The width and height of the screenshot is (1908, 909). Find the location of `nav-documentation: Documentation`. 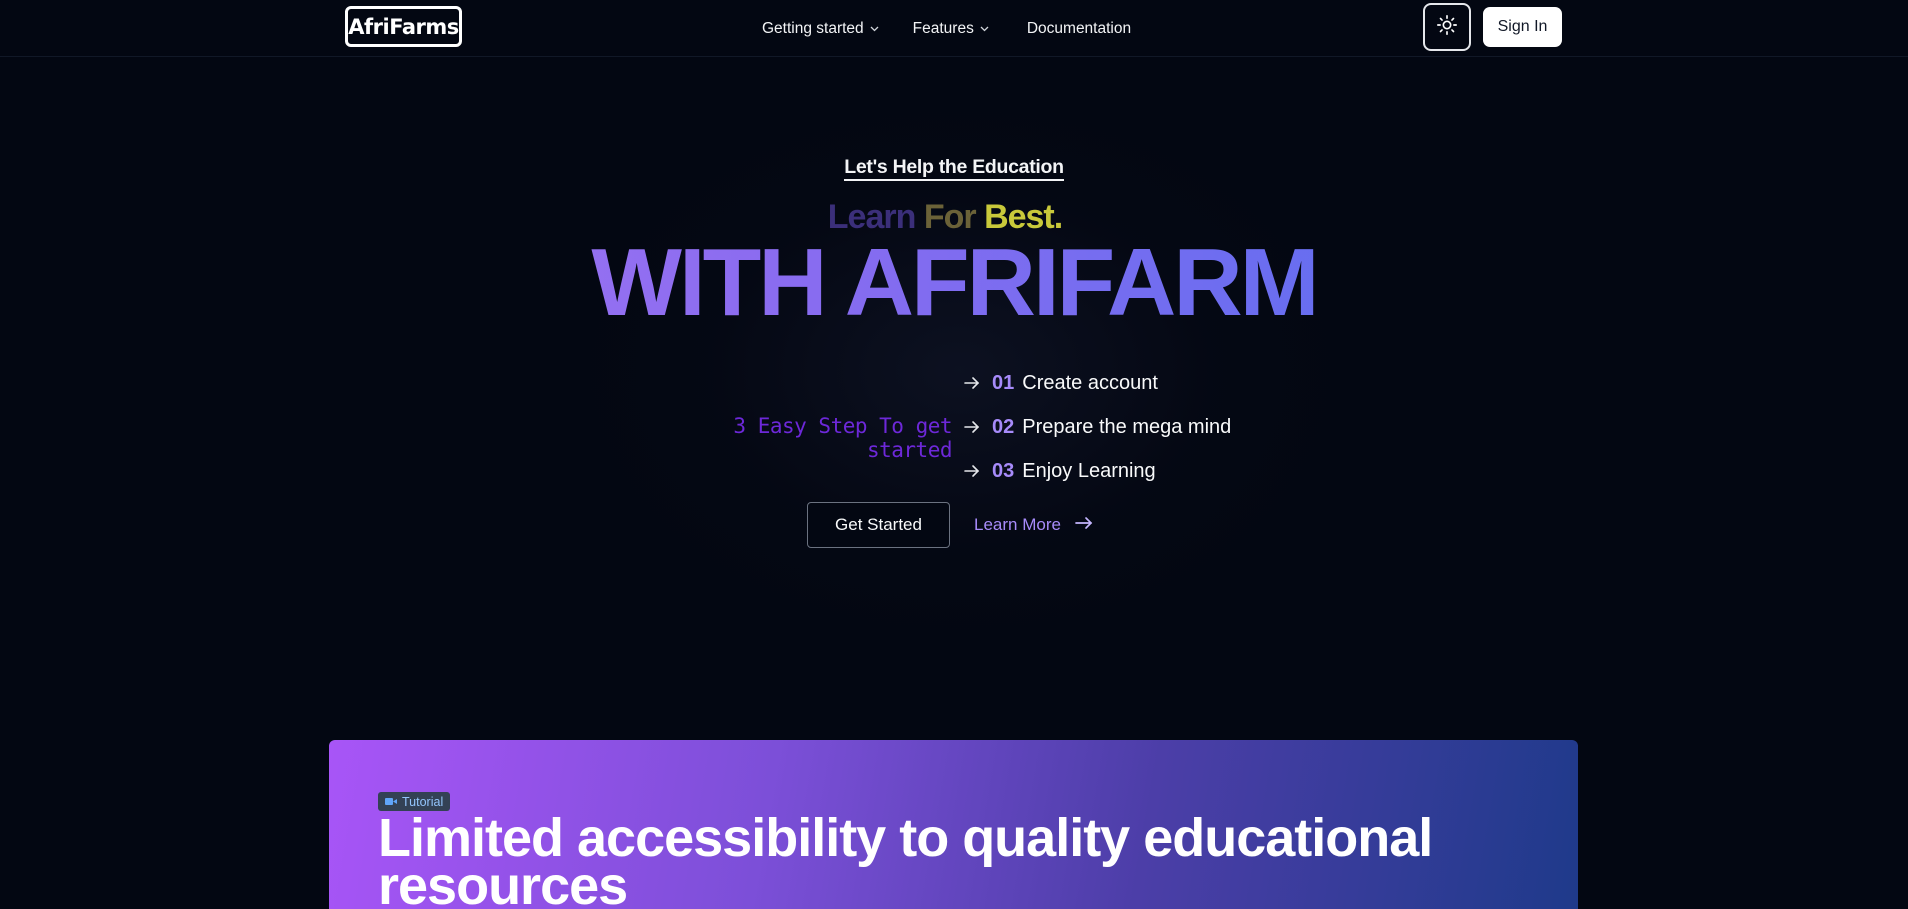

nav-documentation: Documentation is located at coordinates (1079, 29).